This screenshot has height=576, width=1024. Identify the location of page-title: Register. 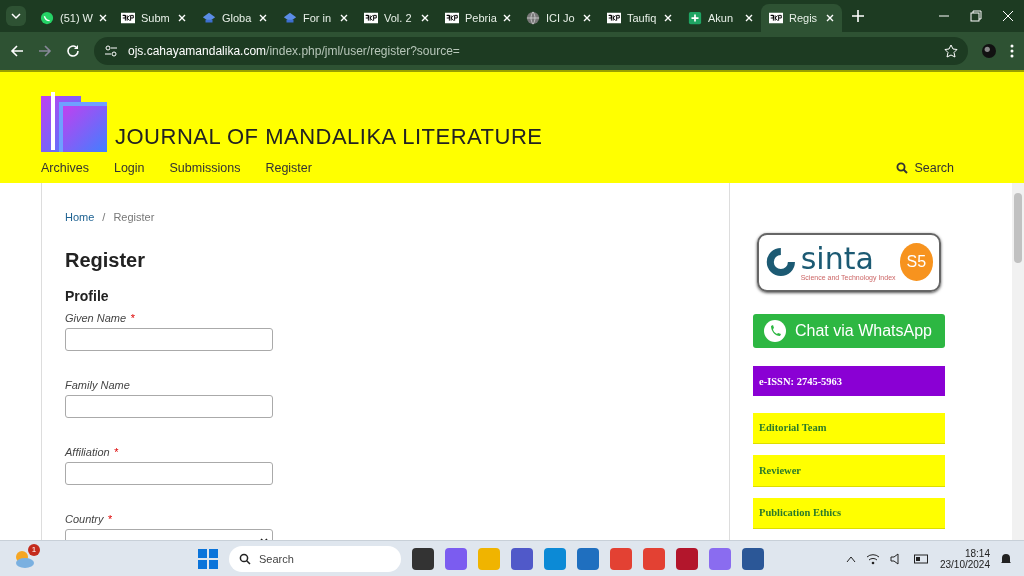
(106, 260).